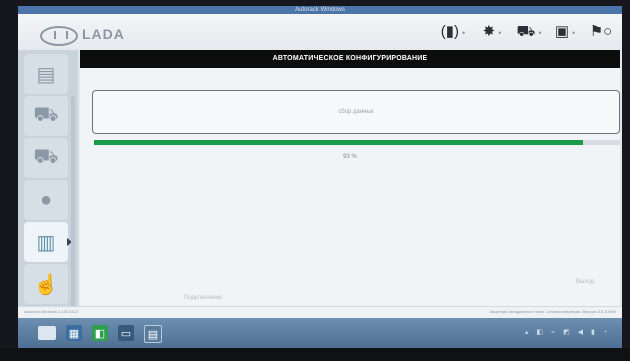 Image resolution: width=630 pixels, height=361 pixels. Describe the element at coordinates (47, 333) in the screenshot. I see `start-button` at that location.